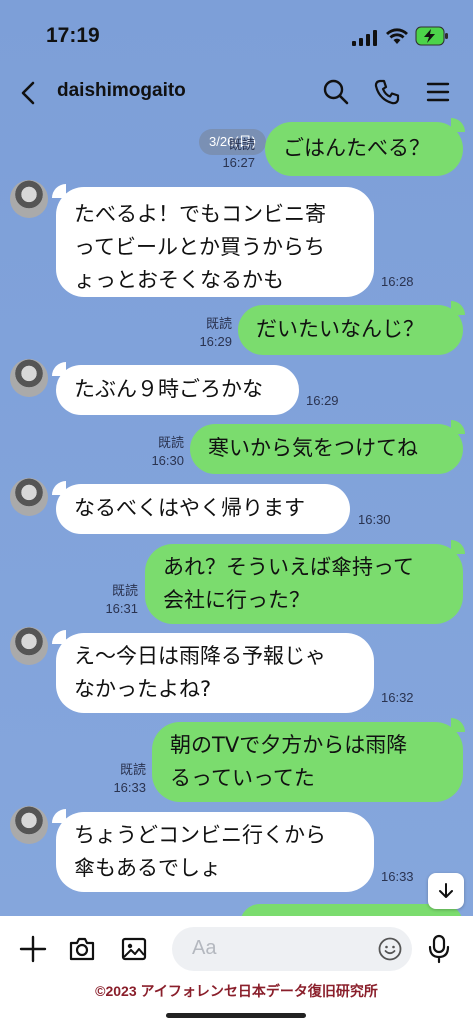 This screenshot has height=1024, width=473. I want to click on status-time: 17:19, so click(73, 35).